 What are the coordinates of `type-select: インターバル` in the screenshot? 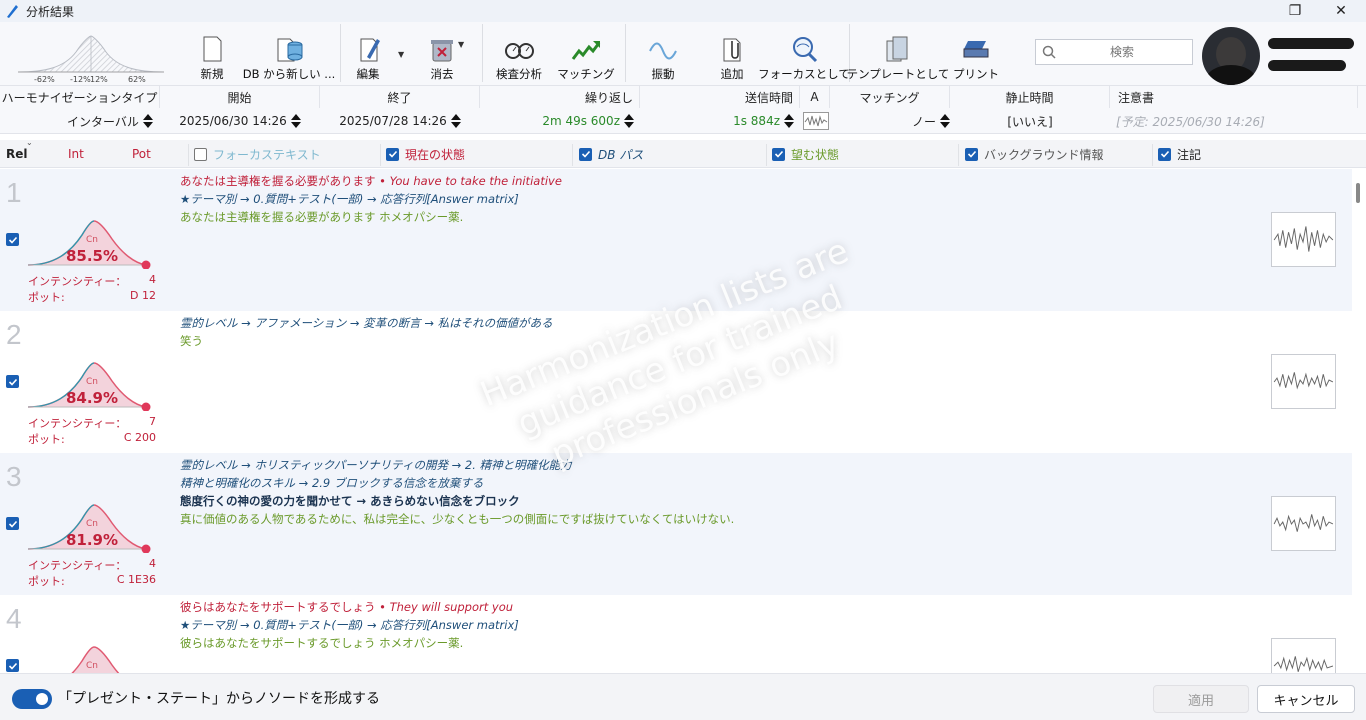 It's located at (110, 121).